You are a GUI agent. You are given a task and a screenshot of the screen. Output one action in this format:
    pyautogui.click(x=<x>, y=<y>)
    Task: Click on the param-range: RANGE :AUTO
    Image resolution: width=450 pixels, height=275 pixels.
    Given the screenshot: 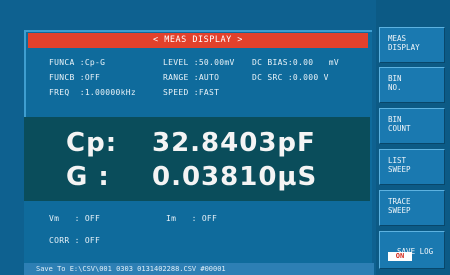 What is the action you would take?
    pyautogui.click(x=191, y=78)
    